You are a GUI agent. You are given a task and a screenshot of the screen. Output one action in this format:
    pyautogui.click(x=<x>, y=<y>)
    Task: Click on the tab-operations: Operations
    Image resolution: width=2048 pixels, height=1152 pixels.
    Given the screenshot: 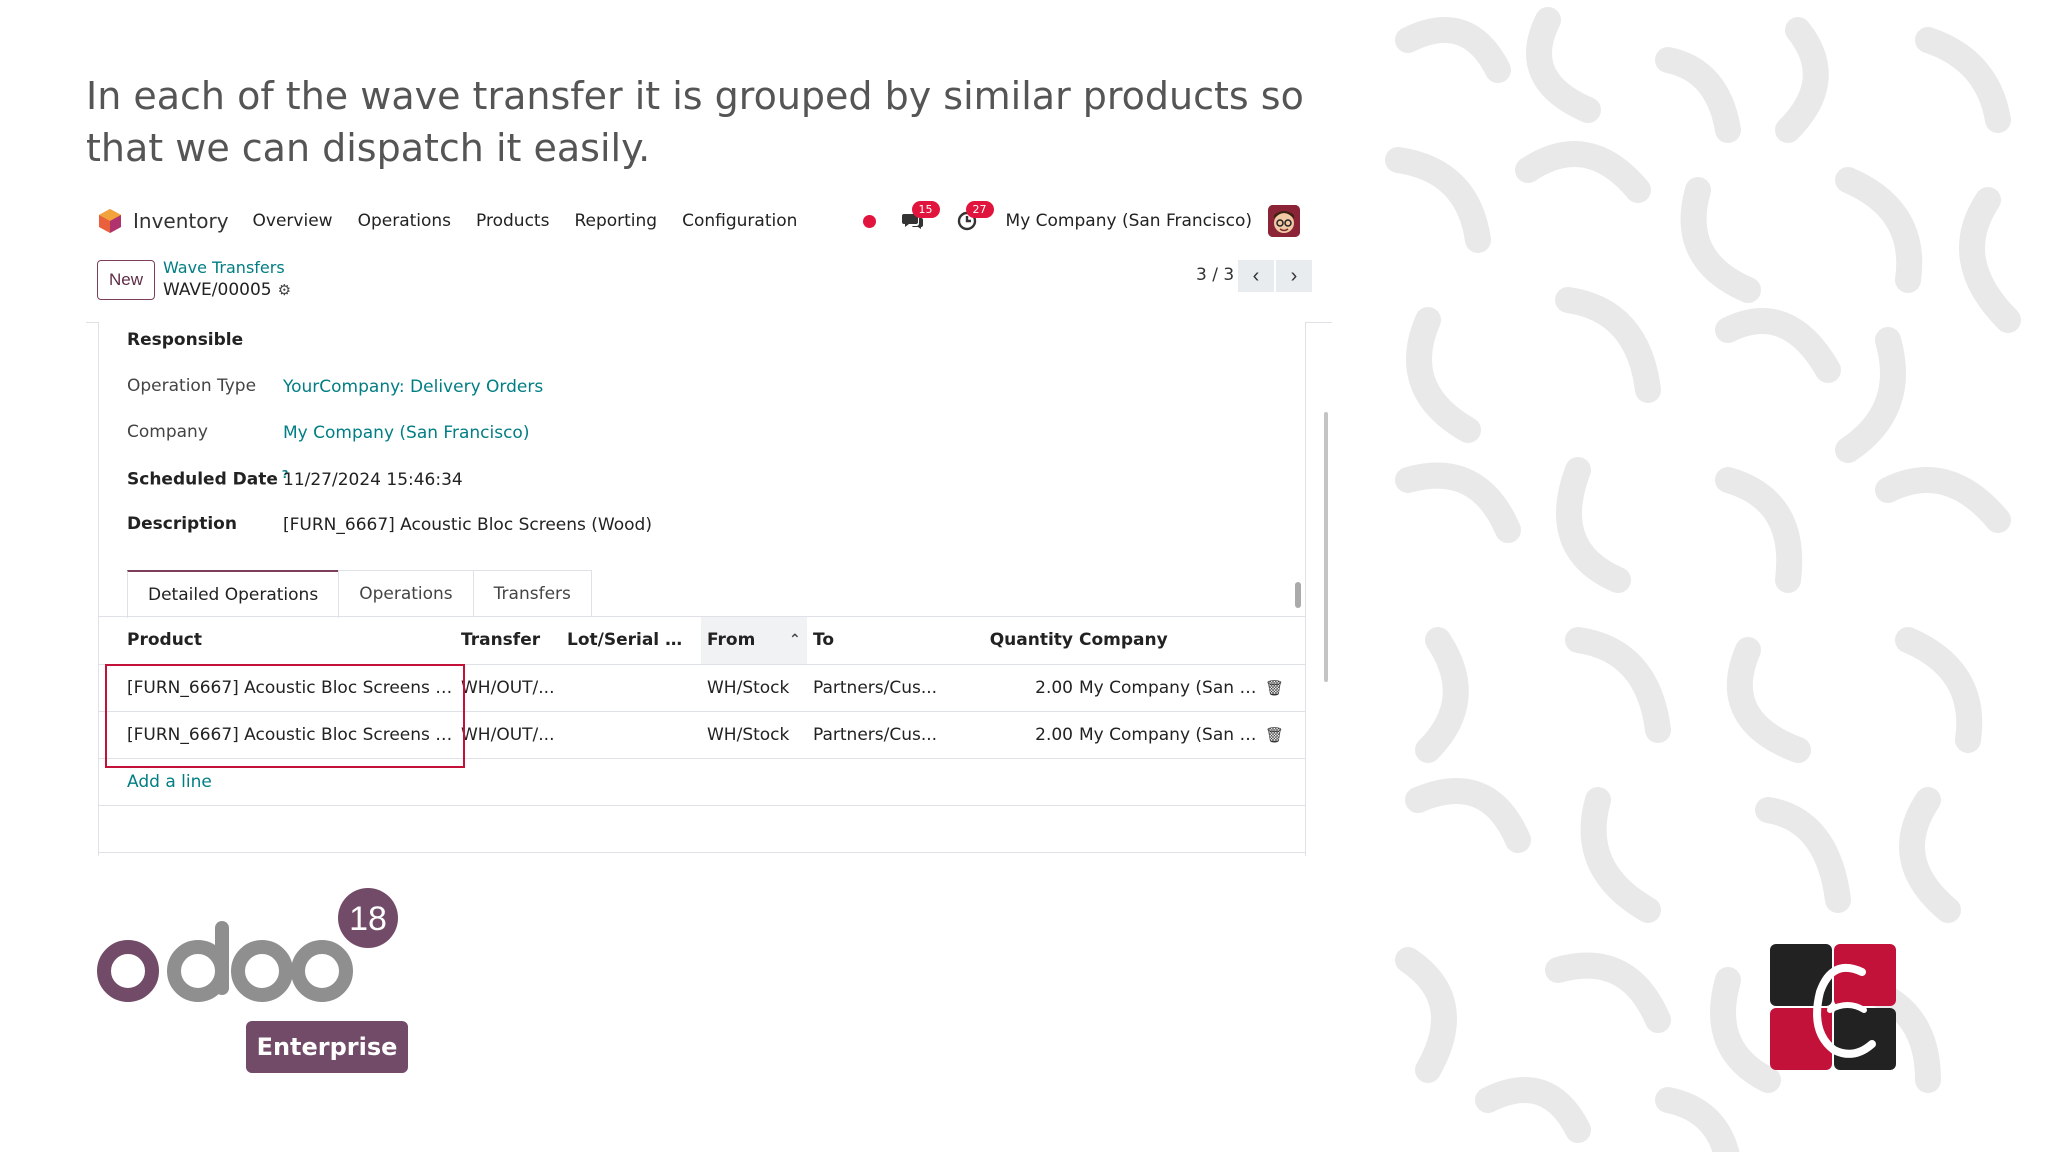 What is the action you would take?
    pyautogui.click(x=406, y=593)
    